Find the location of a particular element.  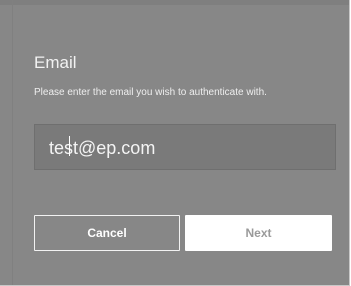

email-title: Email is located at coordinates (55, 62).